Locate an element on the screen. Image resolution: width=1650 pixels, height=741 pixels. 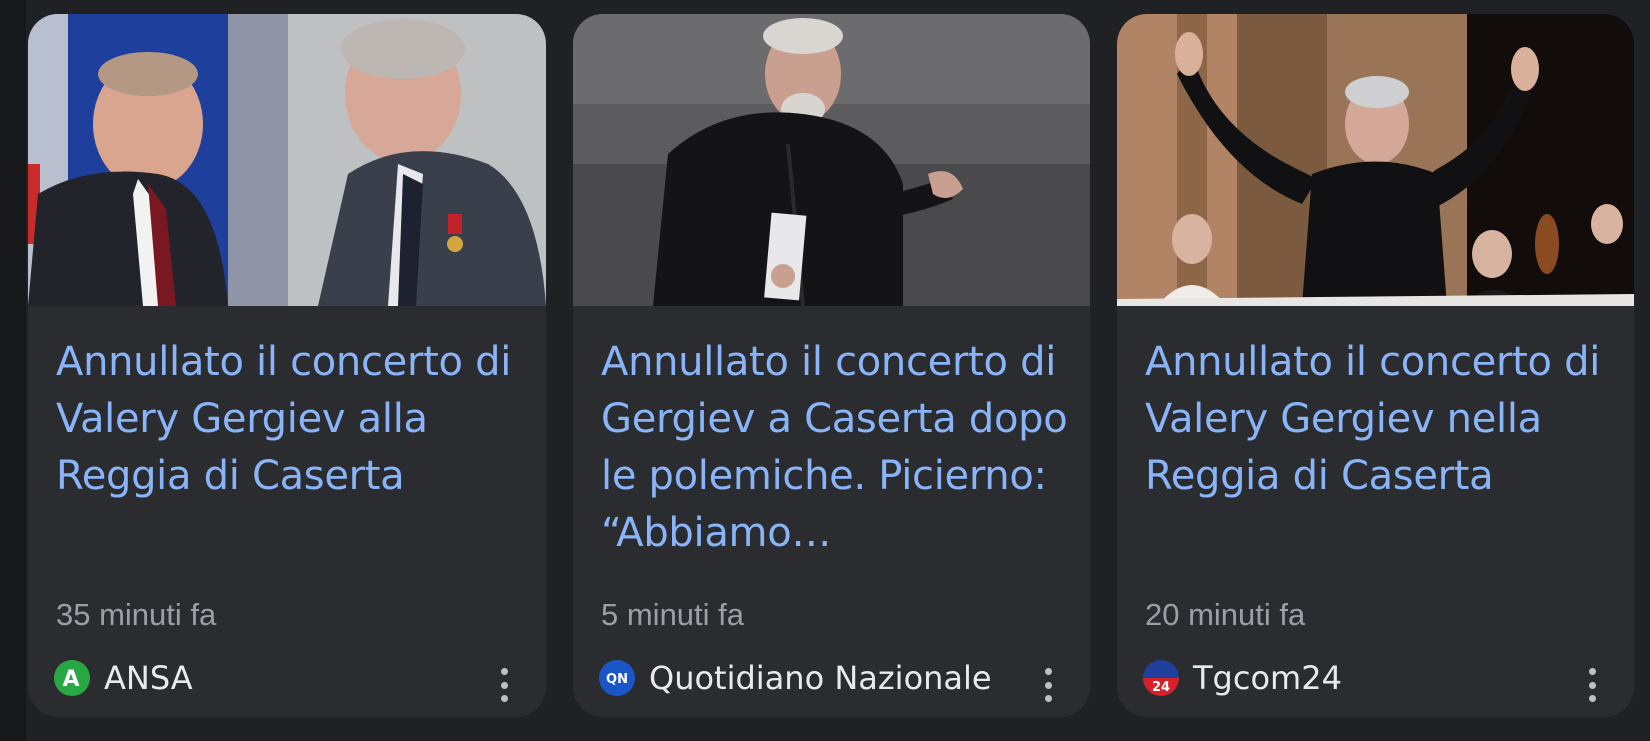
ansa-logo-icon: A is located at coordinates (72, 678).